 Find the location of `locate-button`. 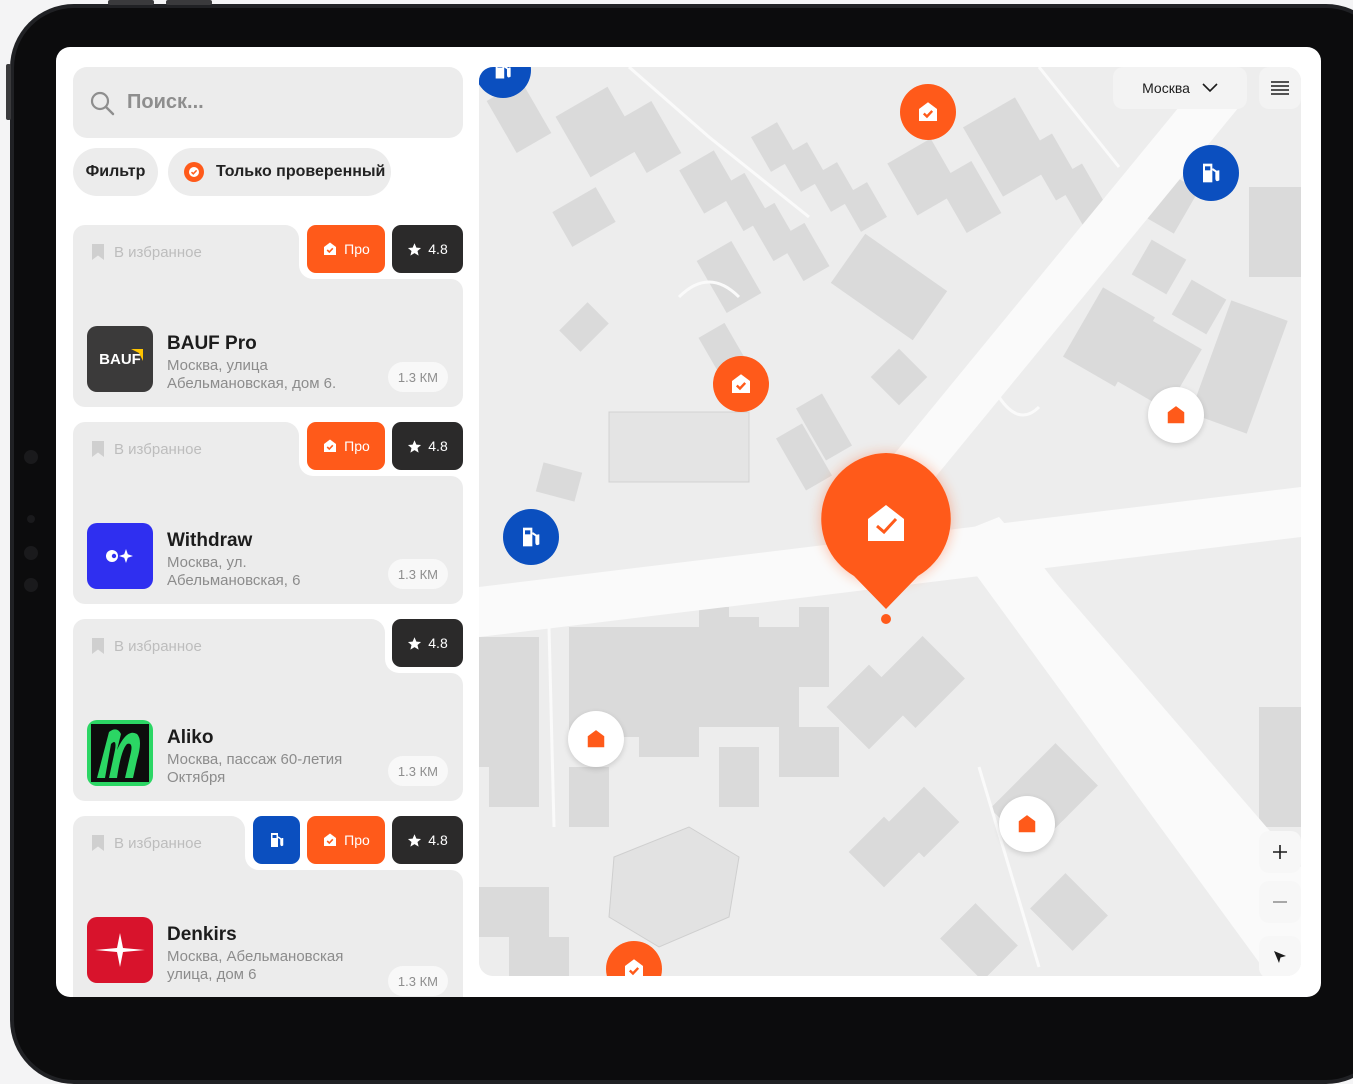

locate-button is located at coordinates (1280, 956).